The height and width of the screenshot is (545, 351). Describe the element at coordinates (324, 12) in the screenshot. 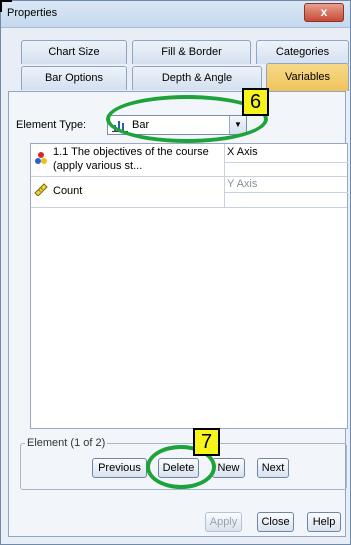

I see `close-window-button: x` at that location.